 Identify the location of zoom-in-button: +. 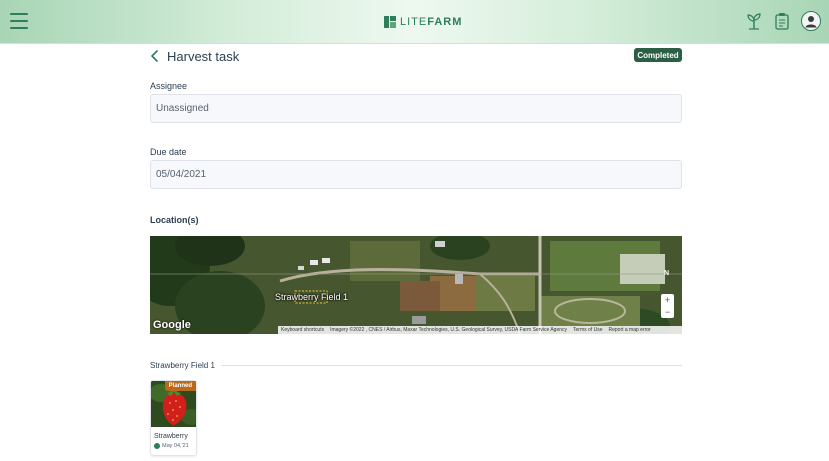
(667, 300).